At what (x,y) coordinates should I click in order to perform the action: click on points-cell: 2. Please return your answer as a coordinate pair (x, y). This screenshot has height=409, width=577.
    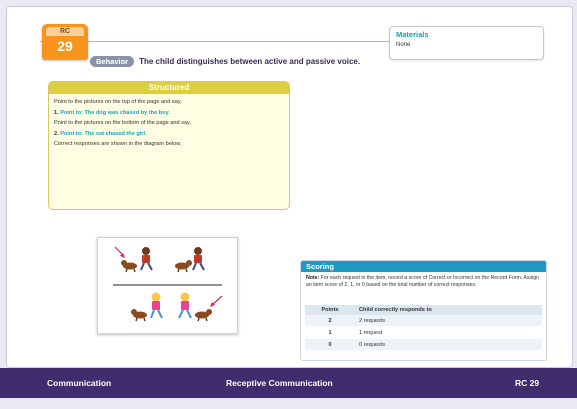
    Looking at the image, I should click on (330, 321).